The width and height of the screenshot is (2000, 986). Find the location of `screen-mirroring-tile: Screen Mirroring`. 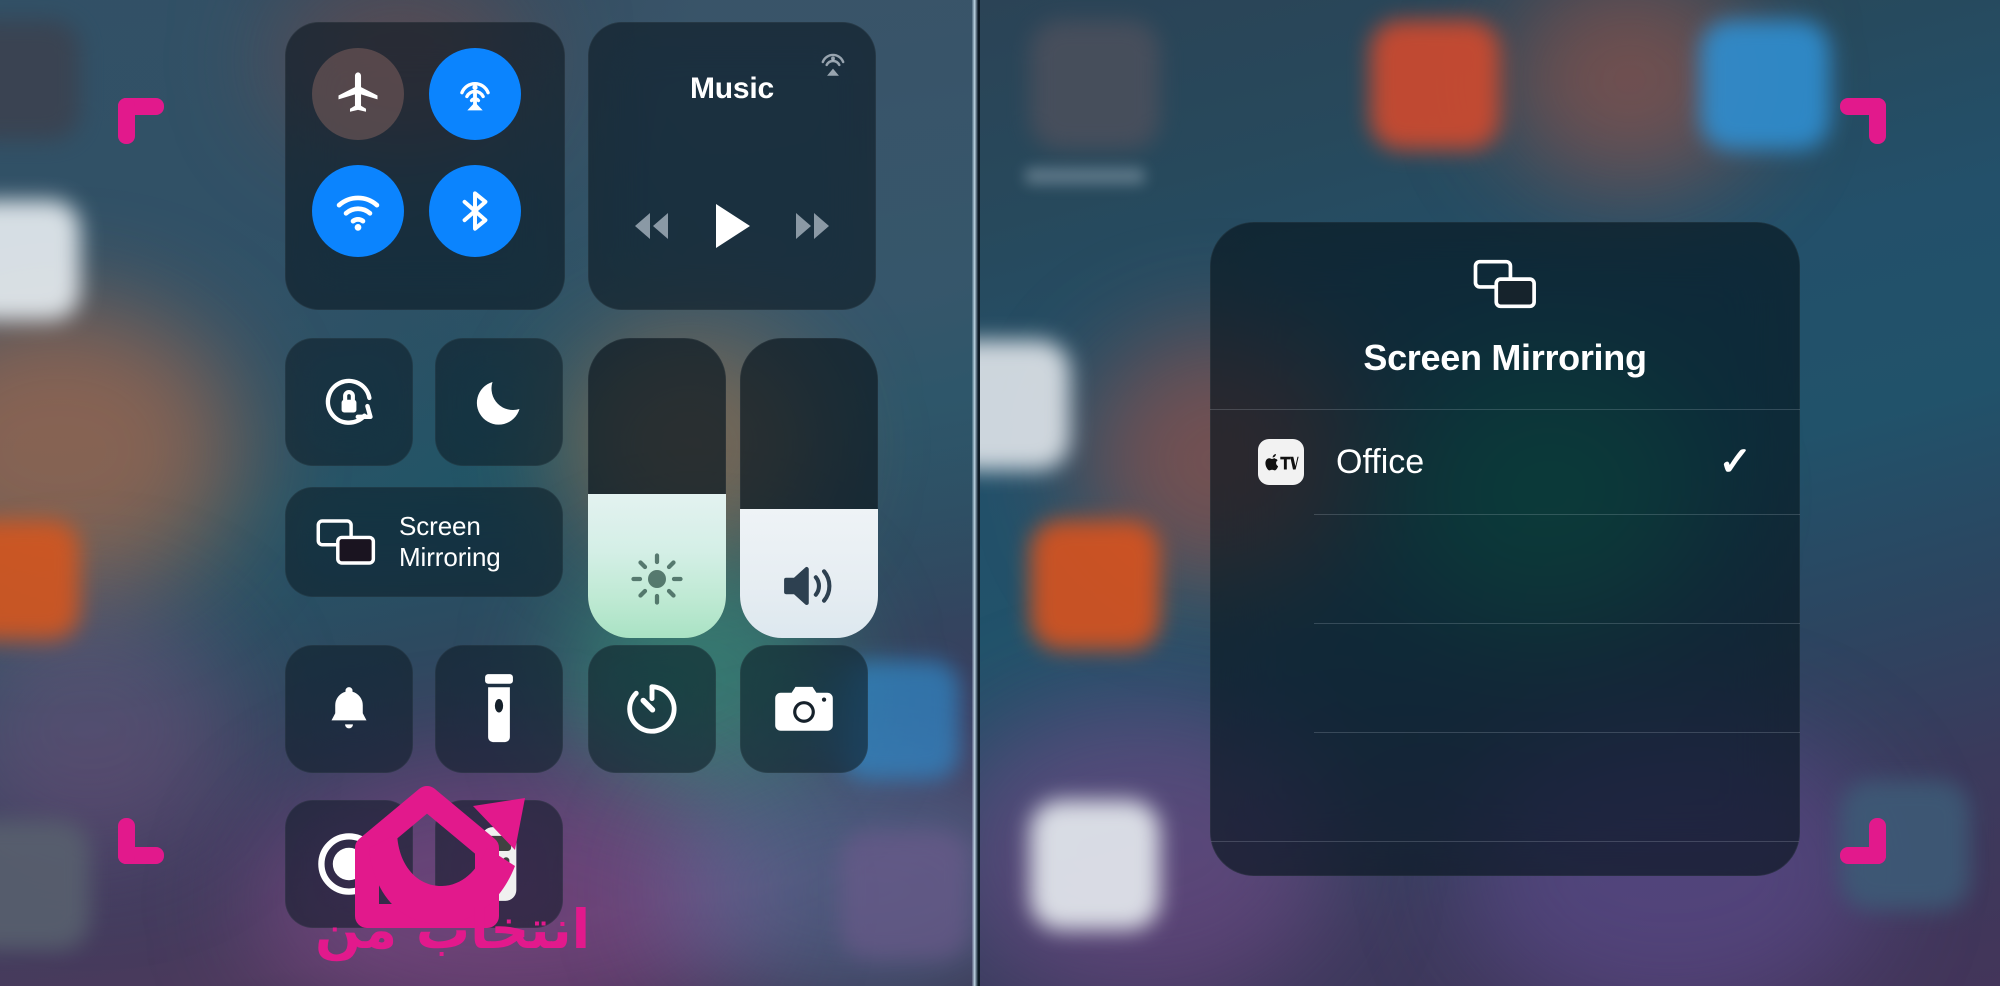

screen-mirroring-tile: Screen Mirroring is located at coordinates (424, 542).